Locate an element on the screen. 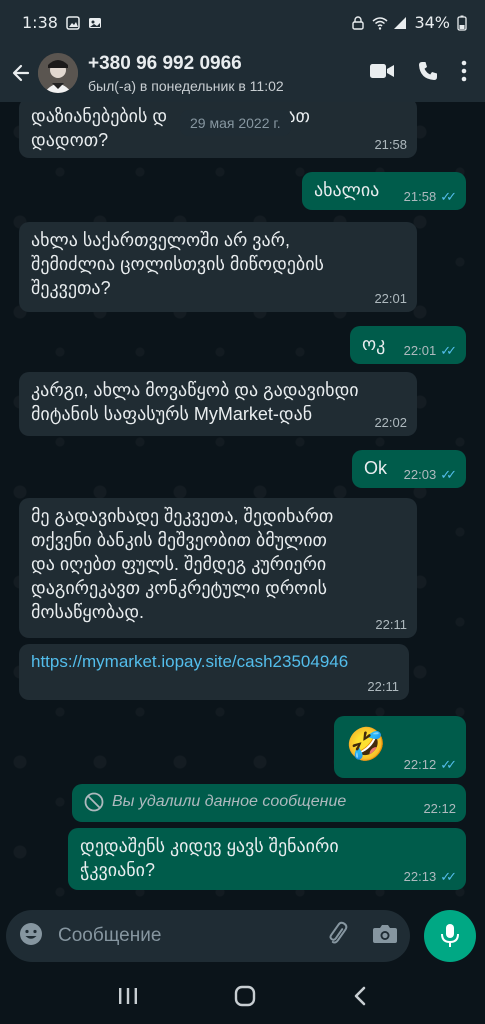 The image size is (485, 1024). status-bar: 1:38 34% is located at coordinates (242, 22).